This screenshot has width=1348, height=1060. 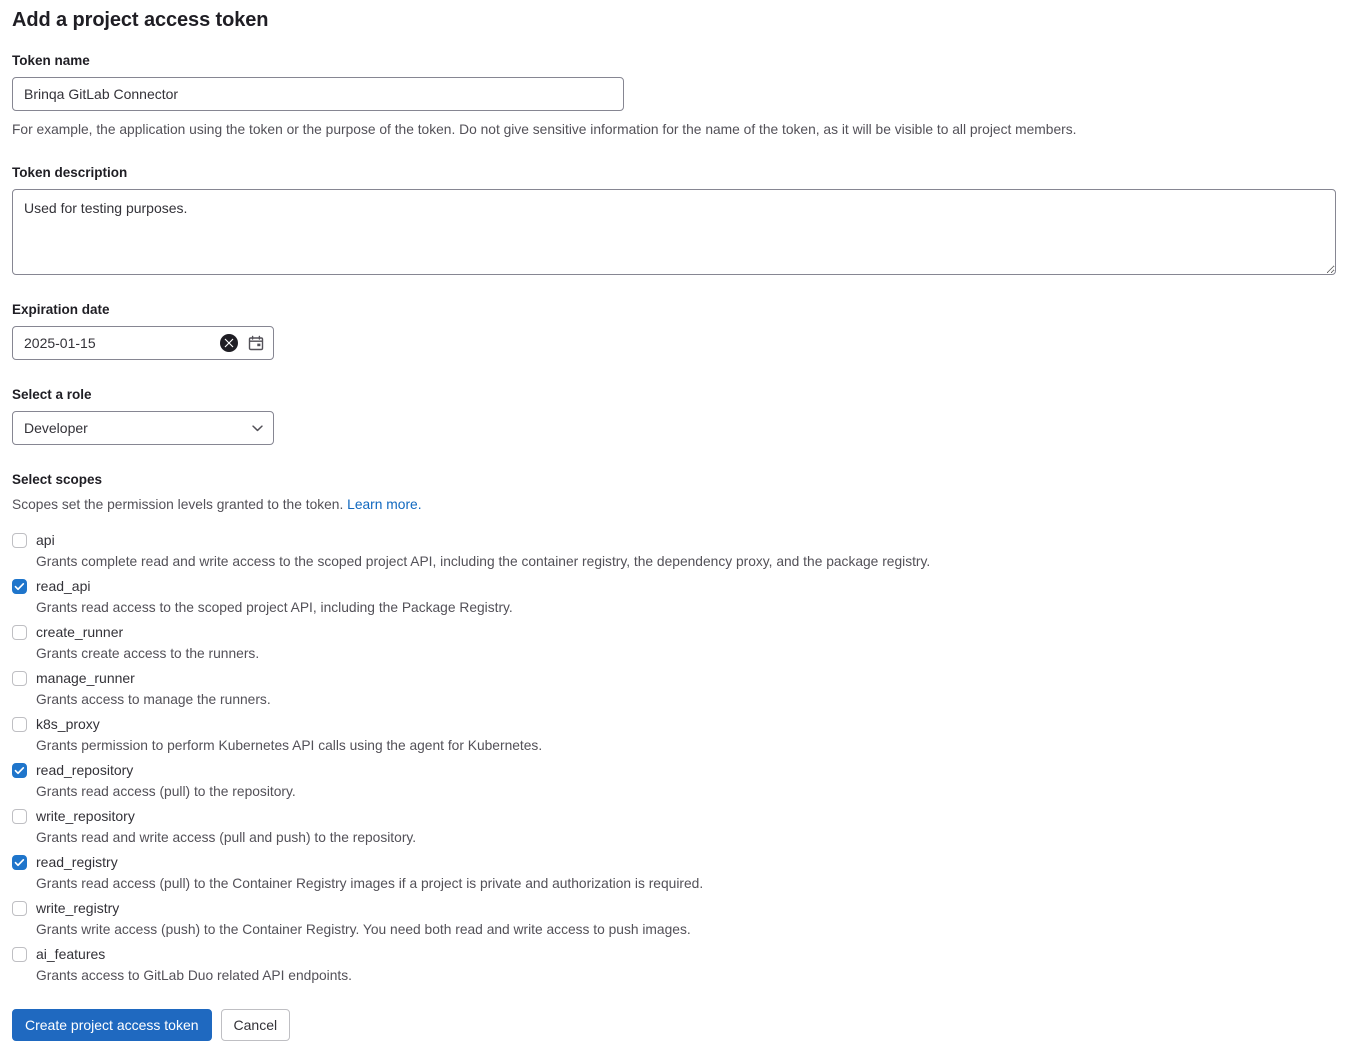 I want to click on scope-row: manage_runner, so click(x=674, y=678).